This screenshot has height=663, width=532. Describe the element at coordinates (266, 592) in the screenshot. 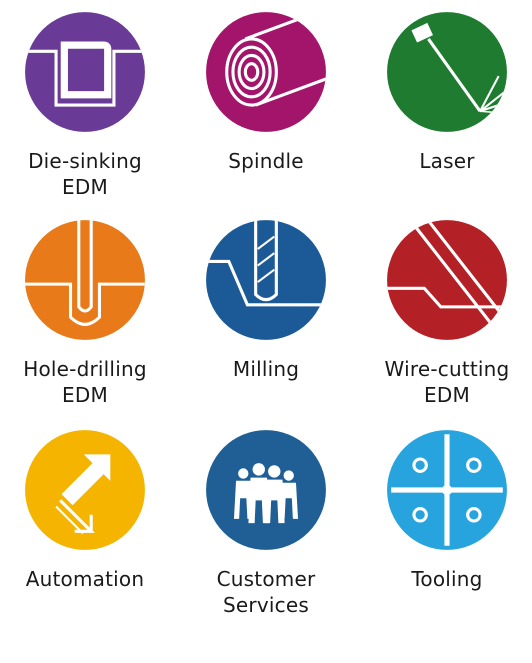

I see `service-label: Customer Services` at that location.